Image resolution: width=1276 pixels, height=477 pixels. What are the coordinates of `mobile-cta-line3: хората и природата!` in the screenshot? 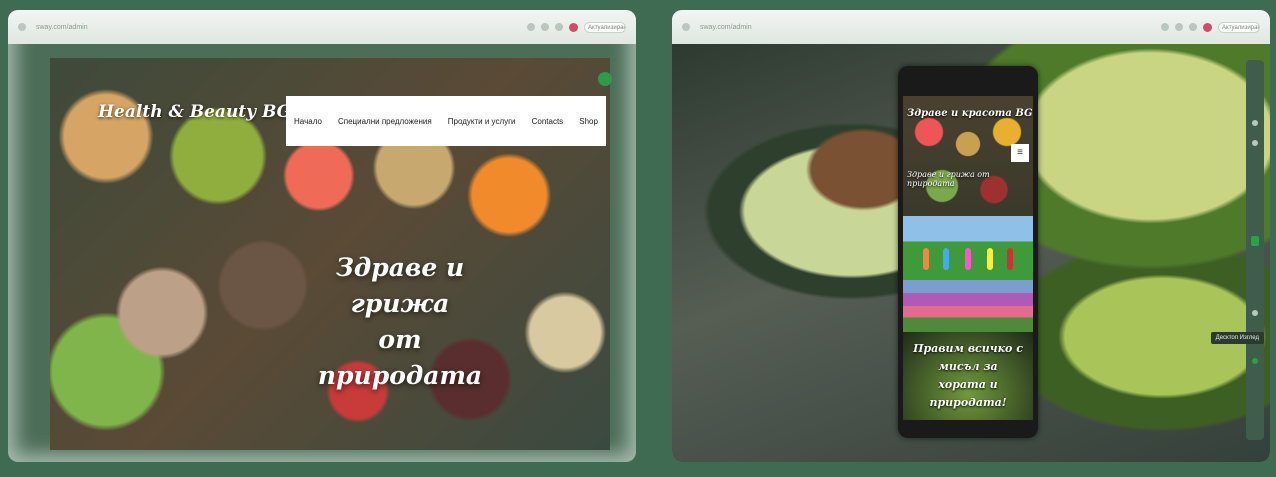 It's located at (968, 393).